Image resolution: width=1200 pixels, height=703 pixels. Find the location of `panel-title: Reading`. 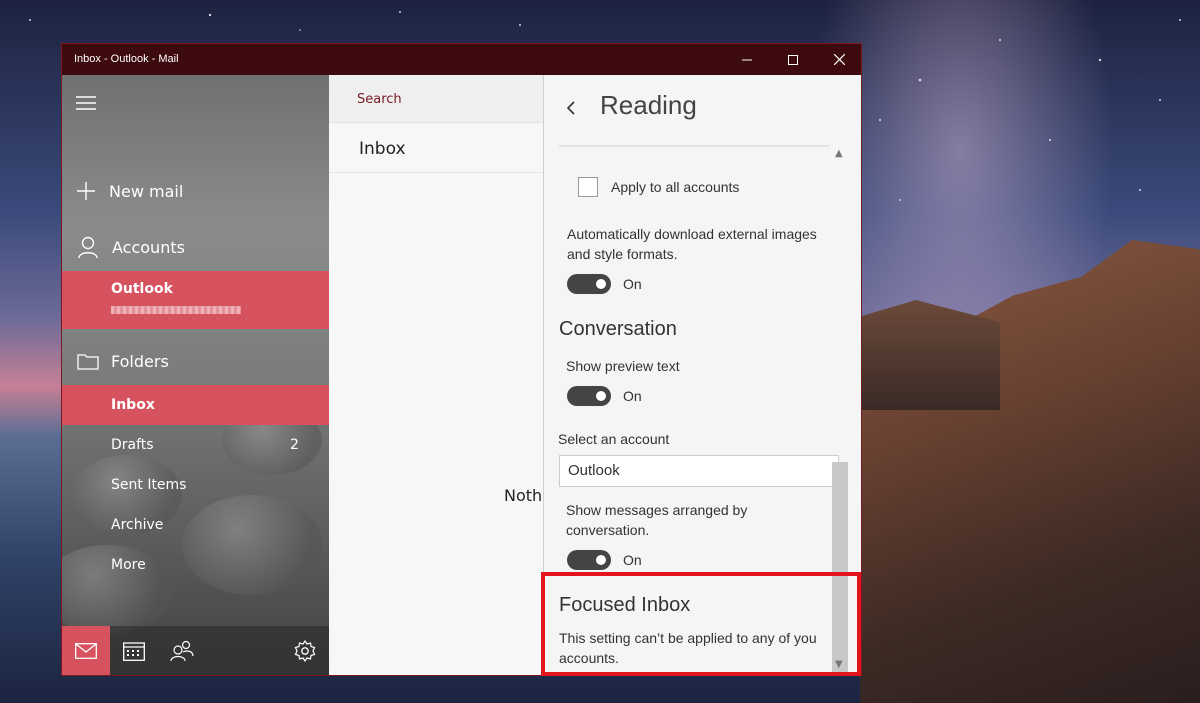

panel-title: Reading is located at coordinates (648, 105).